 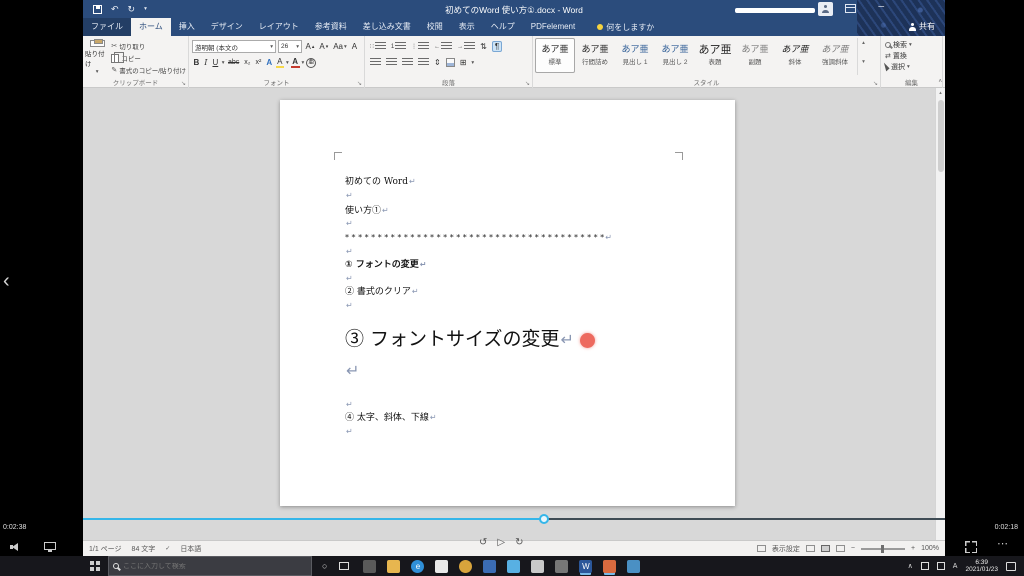 I want to click on web-layout-icon, so click(x=840, y=548).